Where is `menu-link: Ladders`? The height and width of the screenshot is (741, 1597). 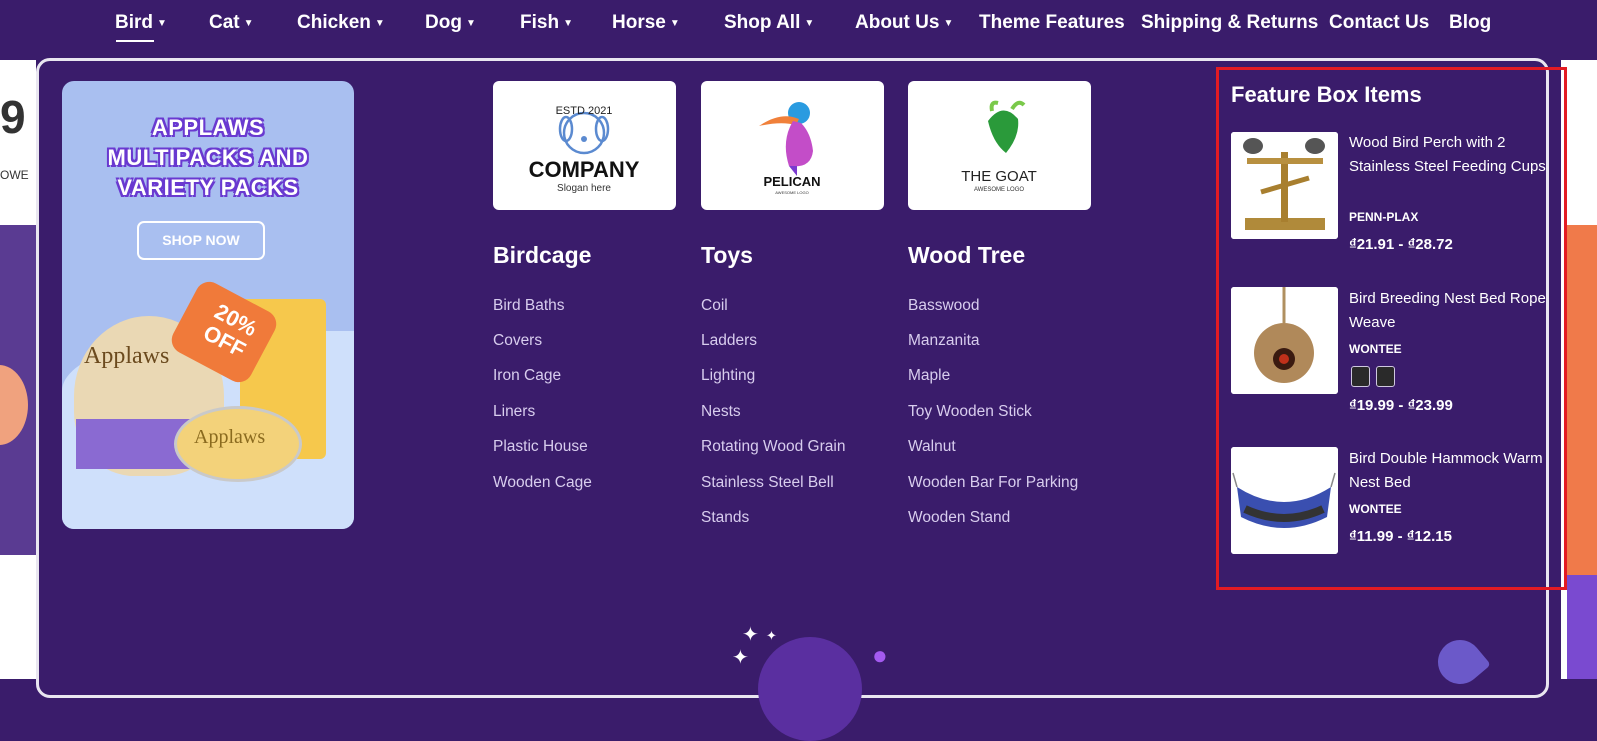
menu-link: Ladders is located at coordinates (729, 341).